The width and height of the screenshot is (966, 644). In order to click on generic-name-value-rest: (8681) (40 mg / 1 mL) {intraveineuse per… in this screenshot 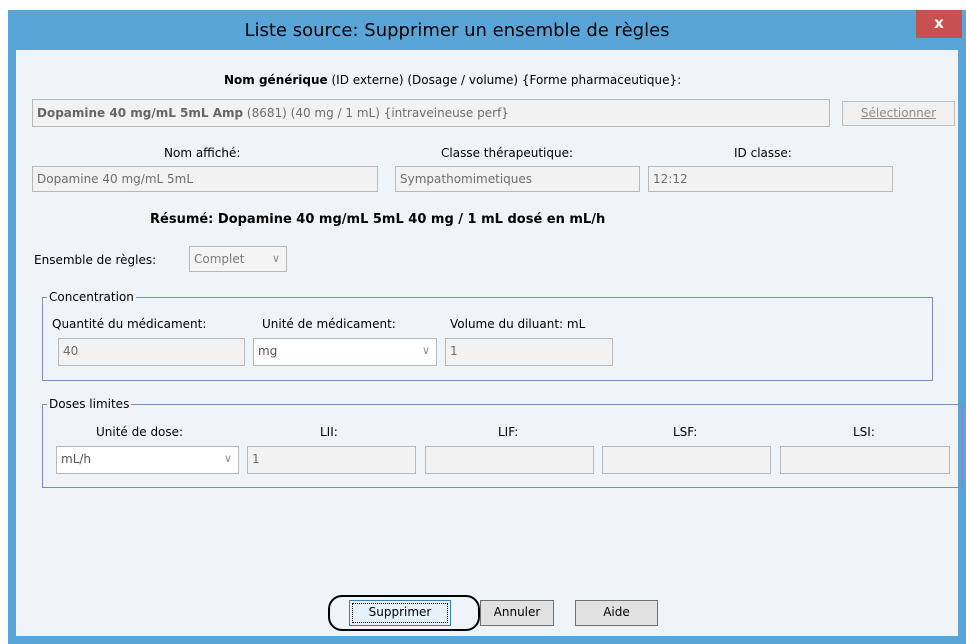, I will do `click(376, 113)`.